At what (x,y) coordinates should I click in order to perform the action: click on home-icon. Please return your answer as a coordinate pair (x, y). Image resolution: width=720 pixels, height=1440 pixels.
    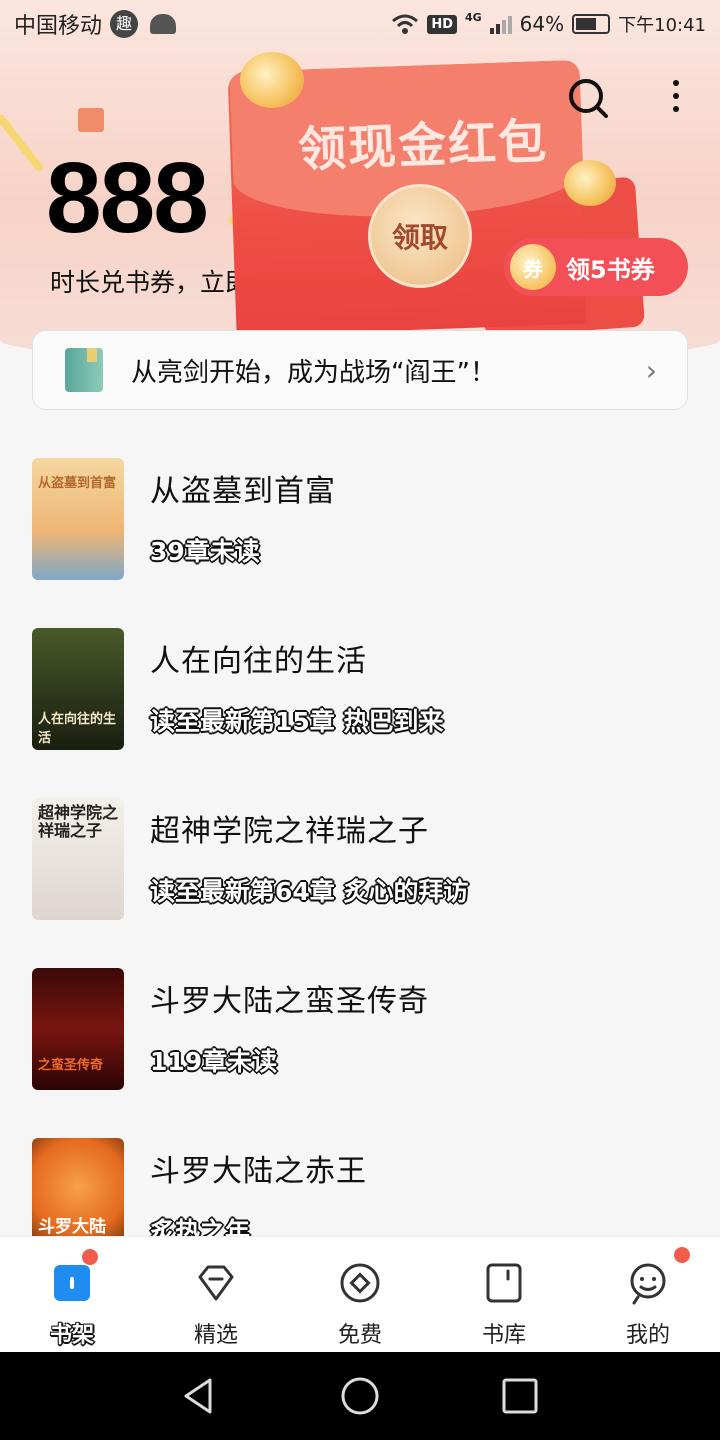
    Looking at the image, I should click on (360, 1396).